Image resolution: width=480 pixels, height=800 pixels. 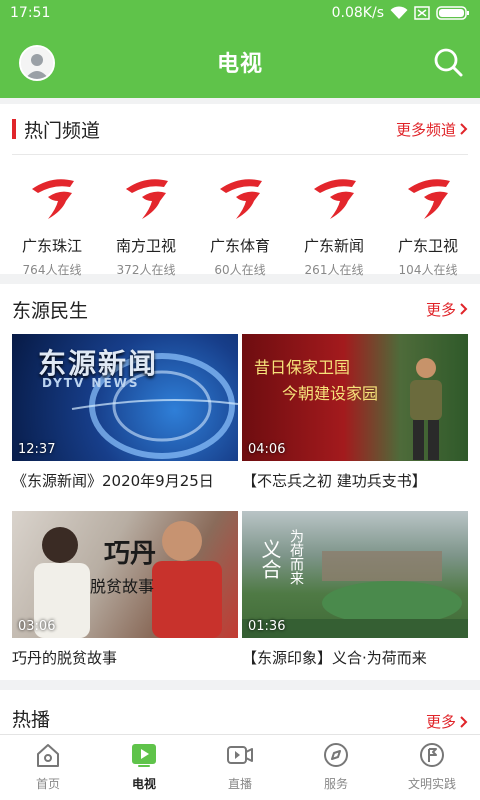 I want to click on search-icon, so click(x=448, y=62).